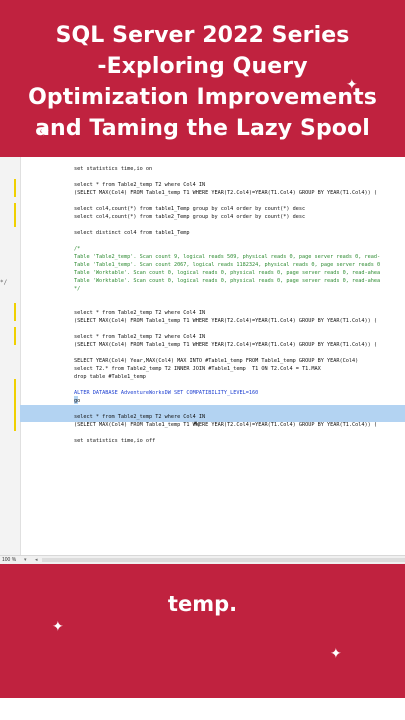 Image resolution: width=405 pixels, height=720 pixels. What do you see at coordinates (132, 233) in the screenshot?
I see `code-line: select distinct col4 from table1_Temp` at bounding box center [132, 233].